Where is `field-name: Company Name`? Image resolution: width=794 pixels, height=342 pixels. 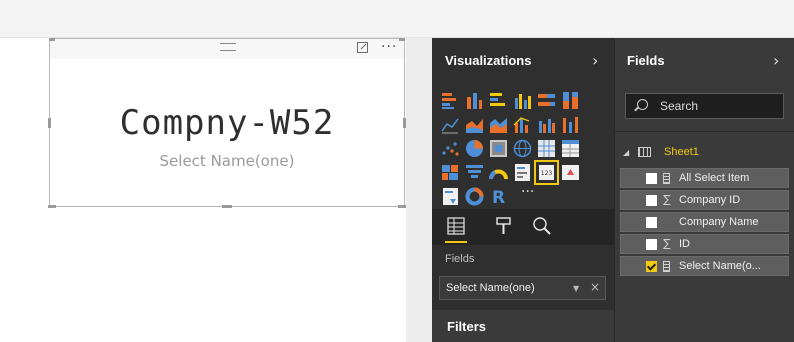
field-name: Company Name is located at coordinates (719, 222).